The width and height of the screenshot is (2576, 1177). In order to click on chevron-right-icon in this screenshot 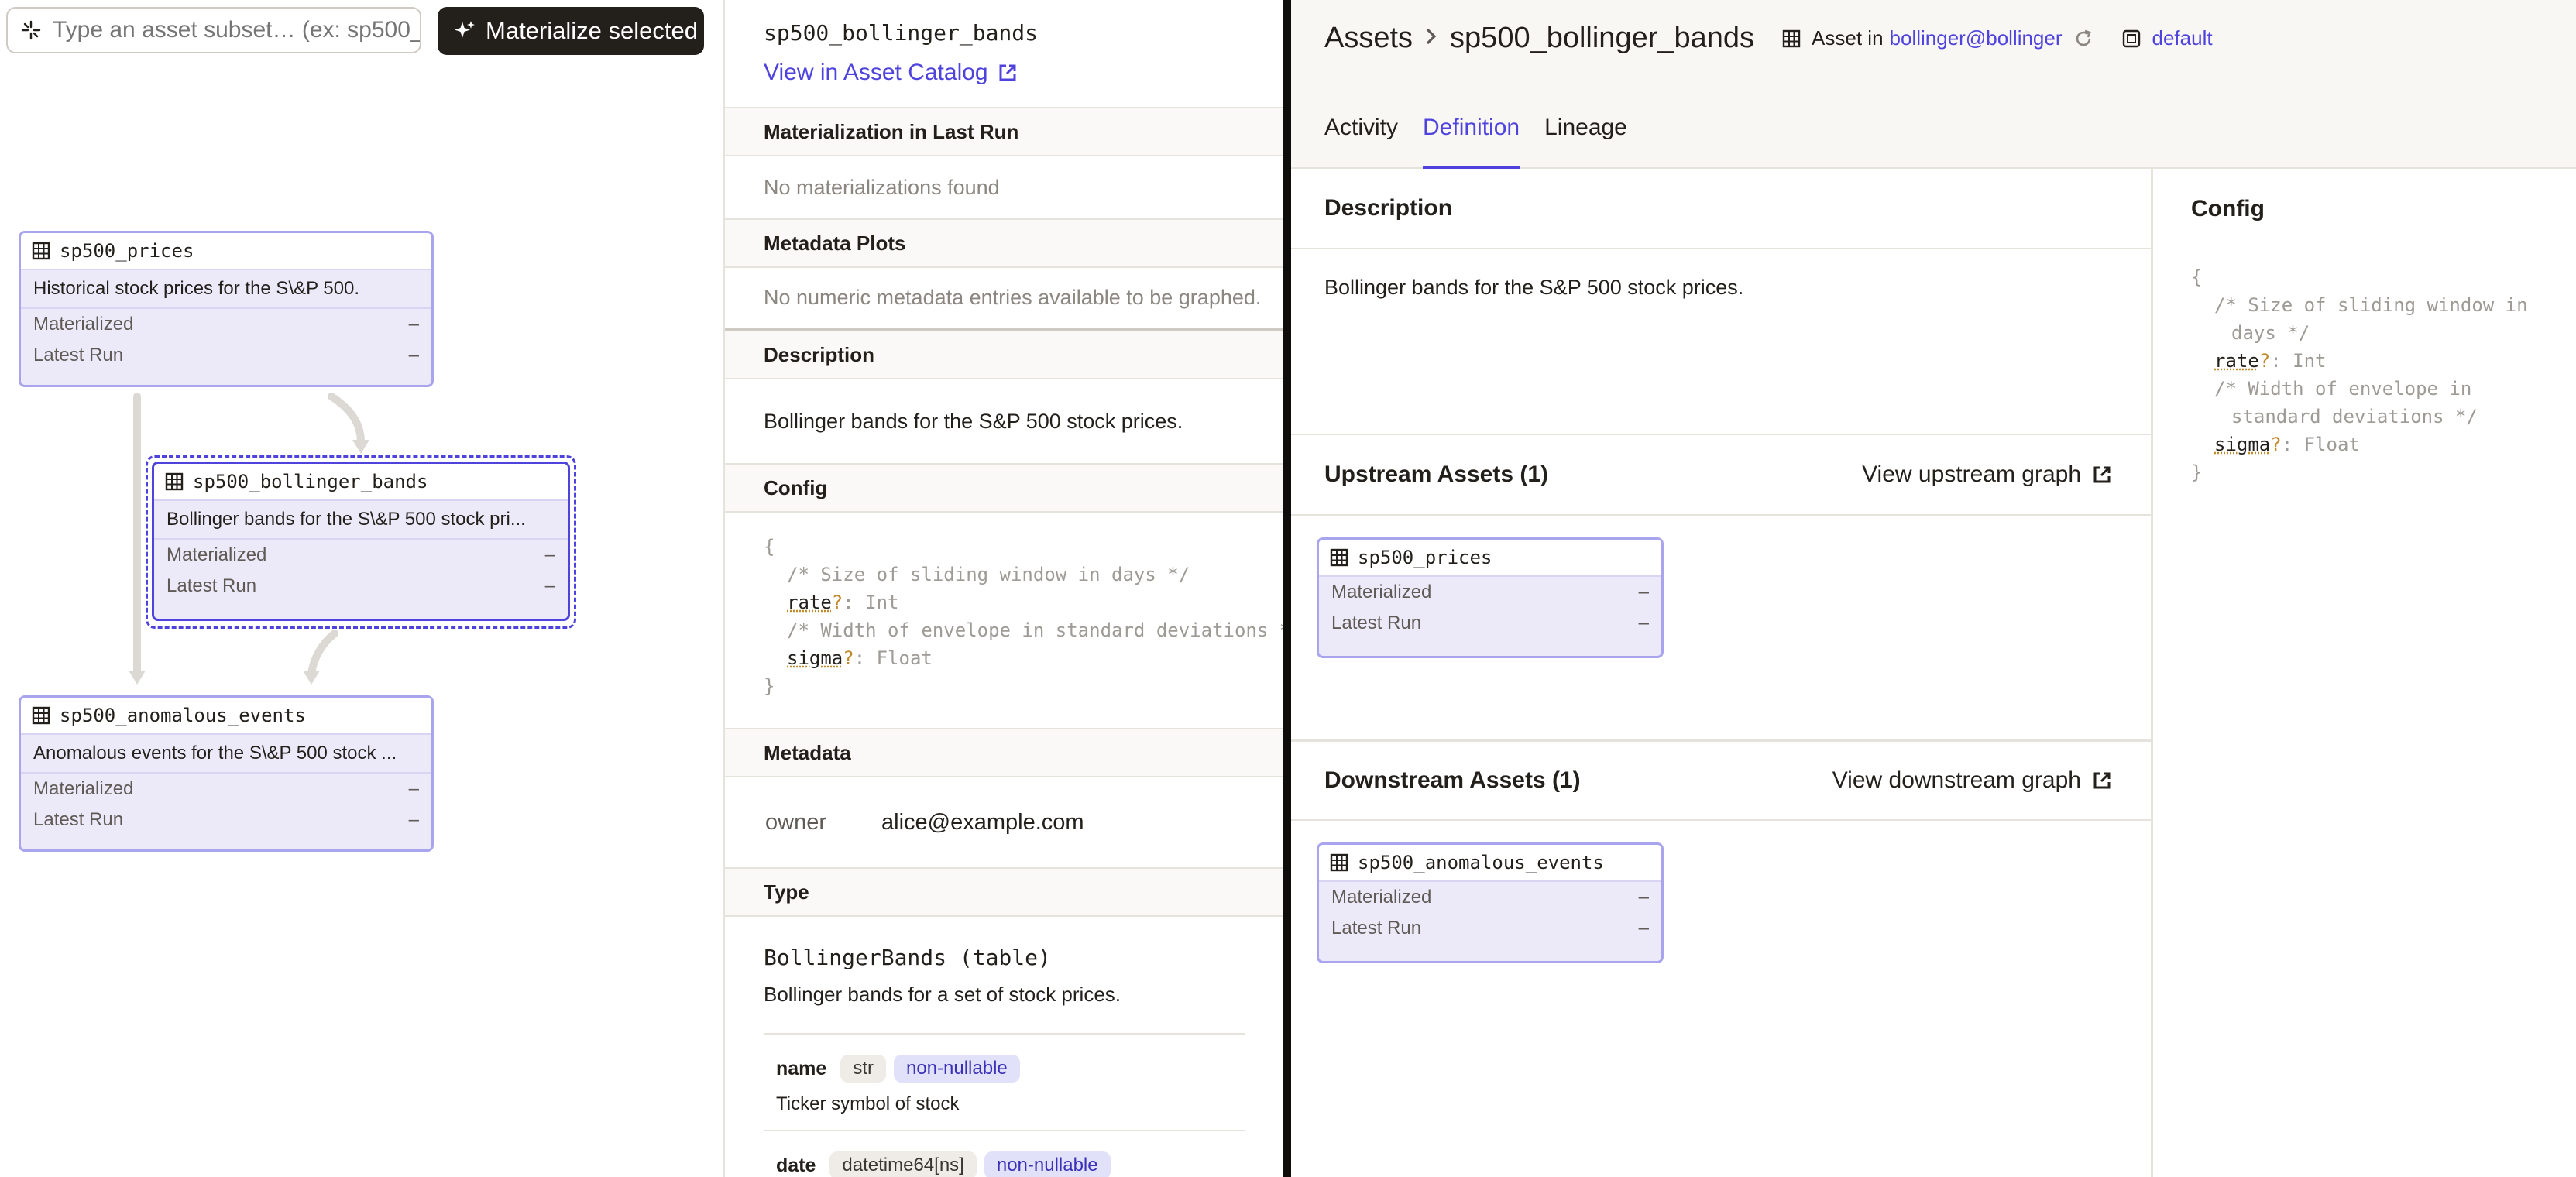, I will do `click(1431, 38)`.